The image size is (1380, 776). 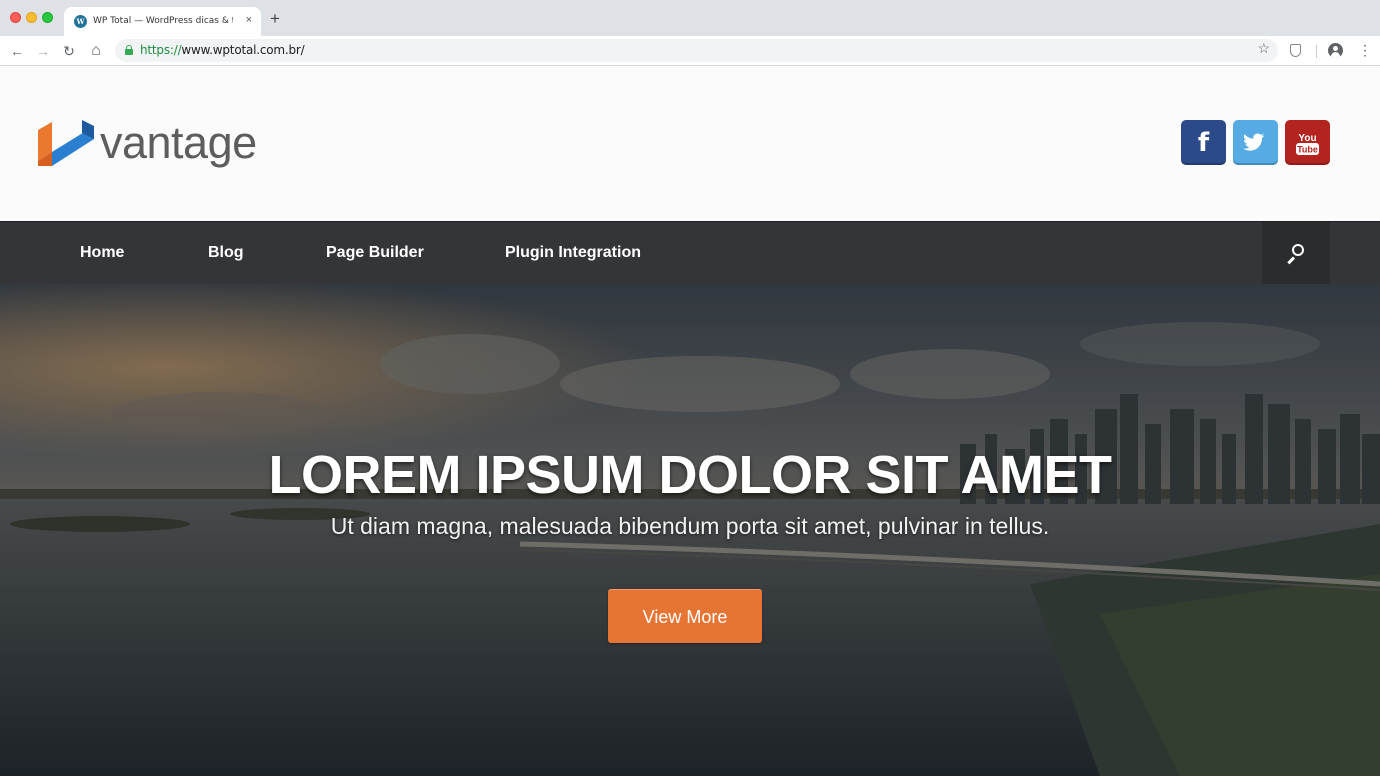 I want to click on url-host: www.wptotal.com.br/, so click(x=243, y=50).